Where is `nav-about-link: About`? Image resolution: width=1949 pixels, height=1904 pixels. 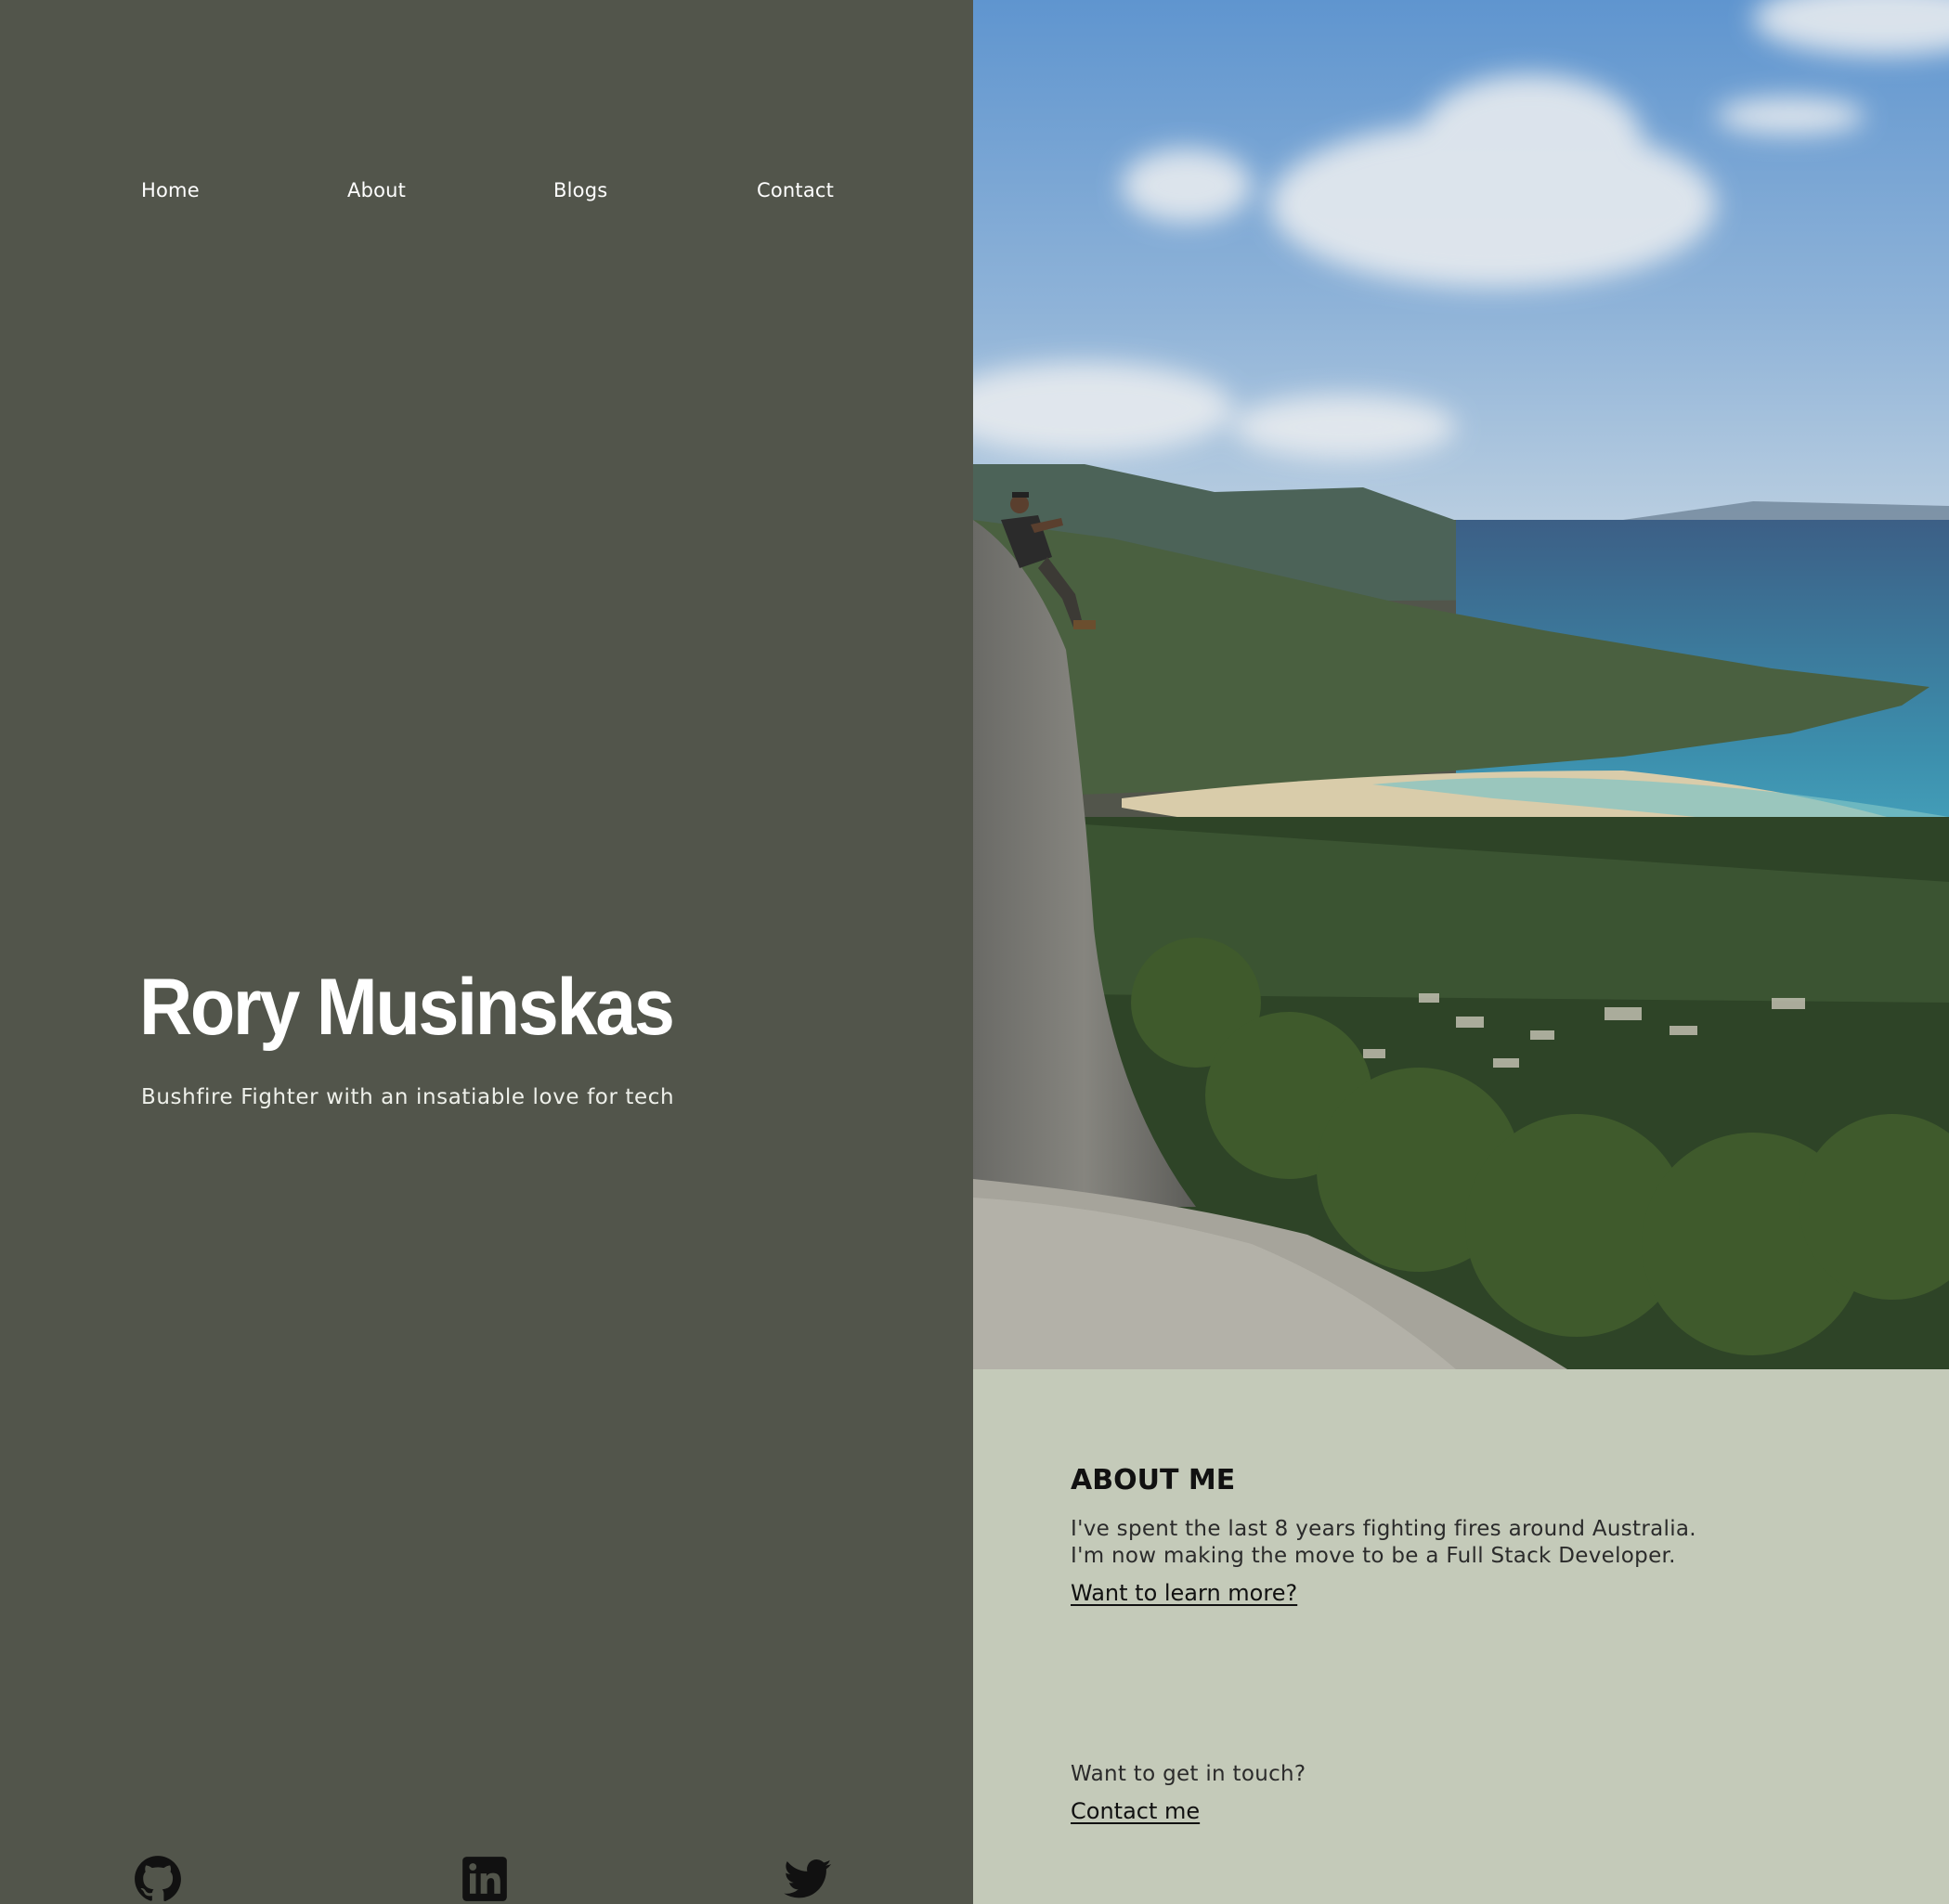 nav-about-link: About is located at coordinates (376, 190).